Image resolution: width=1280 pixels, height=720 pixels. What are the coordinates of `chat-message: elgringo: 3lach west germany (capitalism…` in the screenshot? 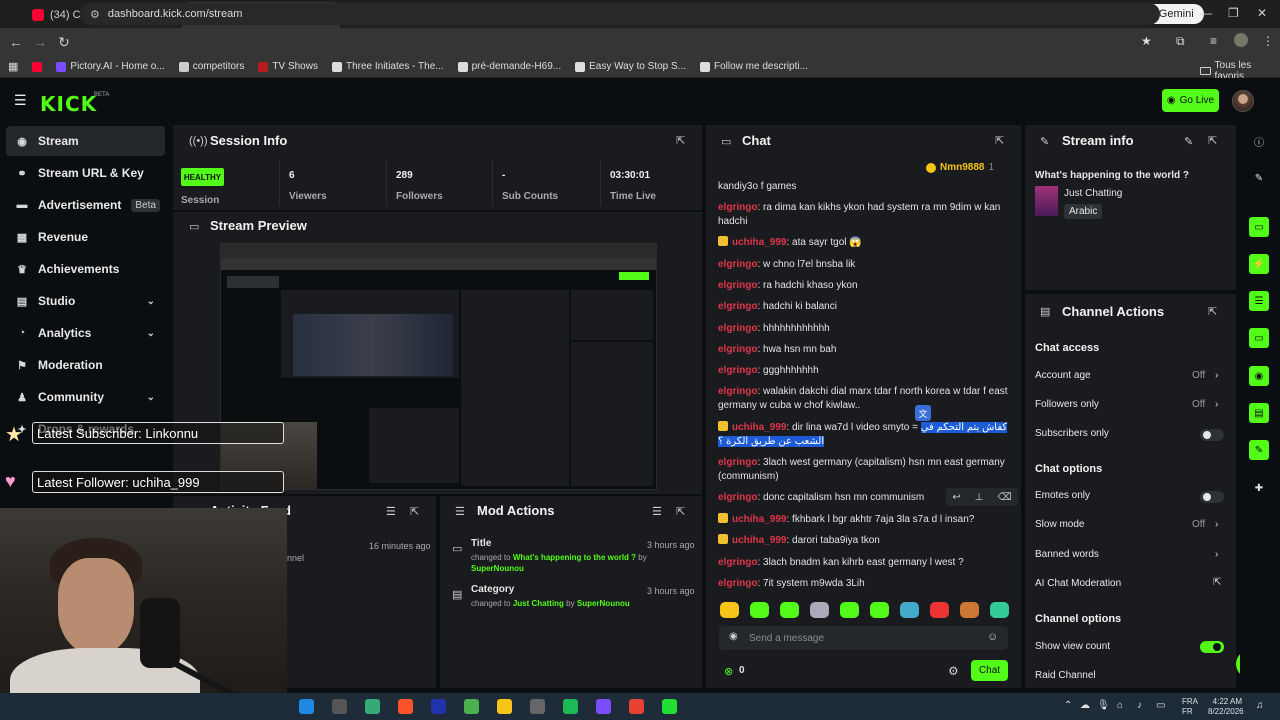 It's located at (868, 470).